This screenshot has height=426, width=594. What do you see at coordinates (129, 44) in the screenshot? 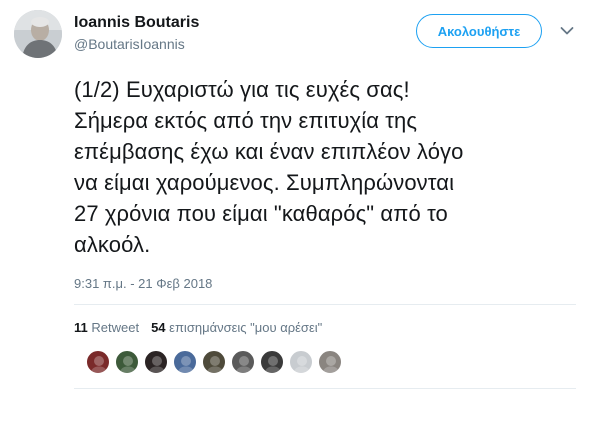
I see `author-handle: @BoutarisIoannis` at bounding box center [129, 44].